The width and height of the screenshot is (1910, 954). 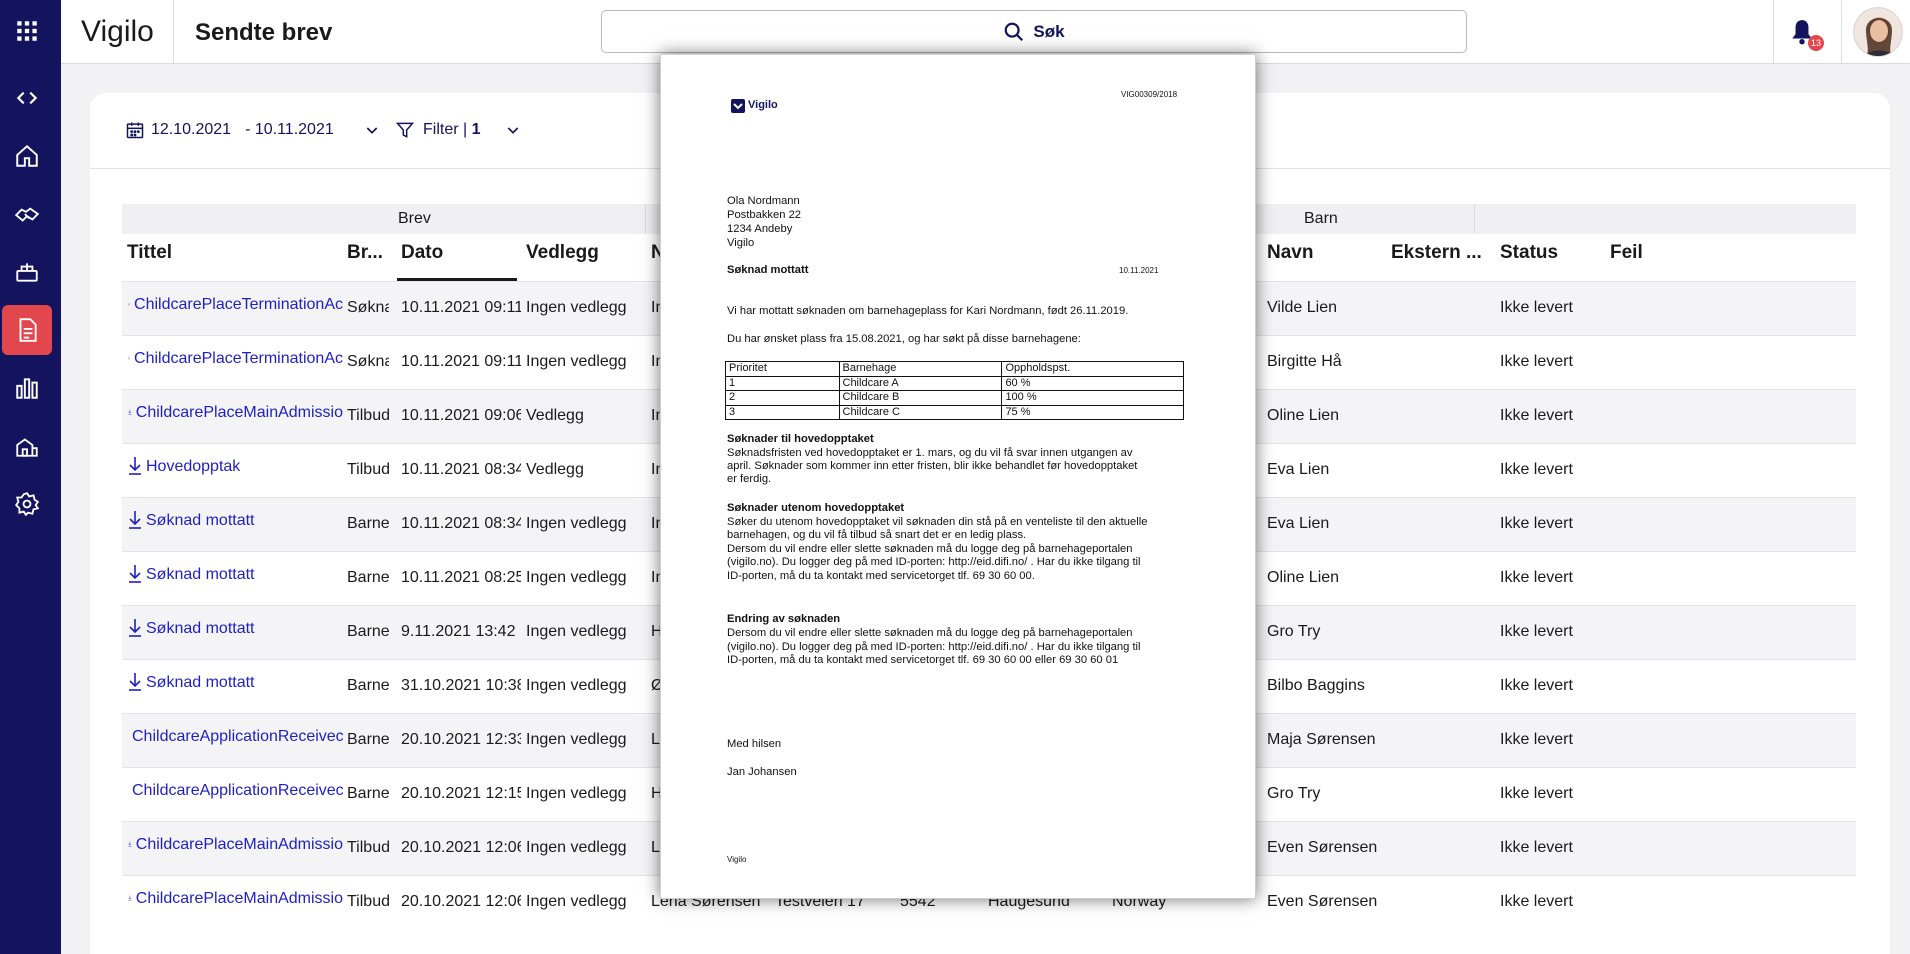 I want to click on sent-letters-icon, so click(x=27, y=330).